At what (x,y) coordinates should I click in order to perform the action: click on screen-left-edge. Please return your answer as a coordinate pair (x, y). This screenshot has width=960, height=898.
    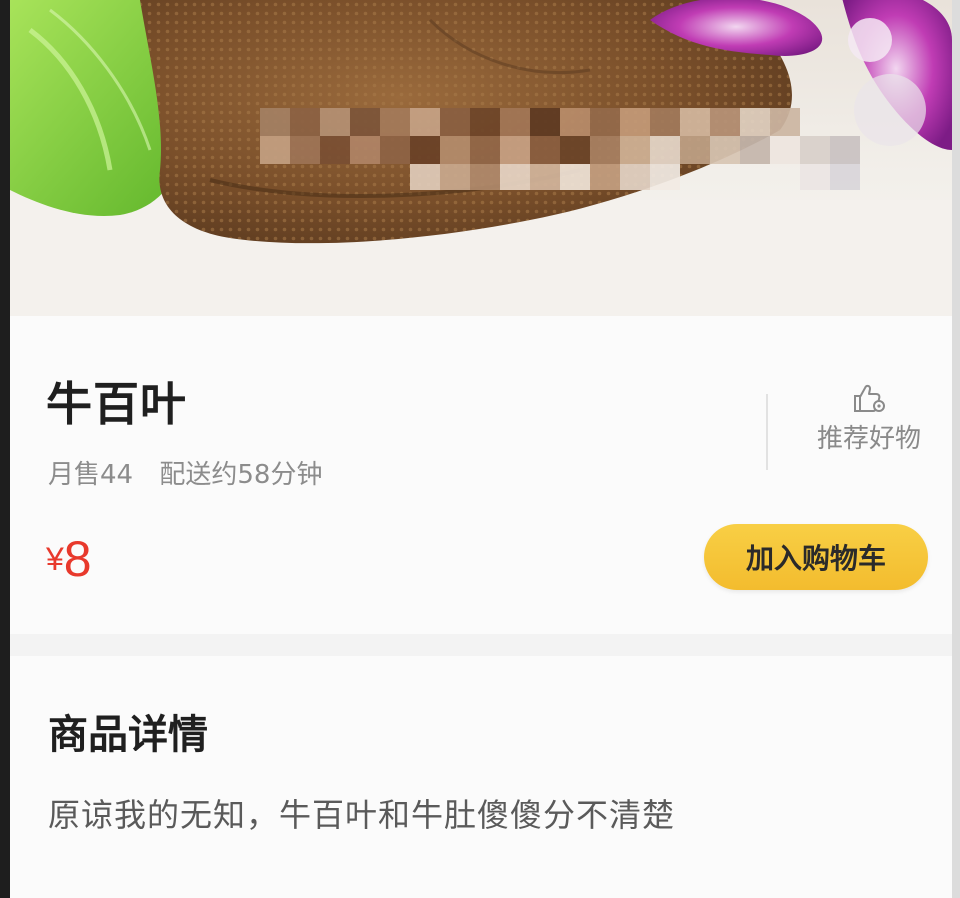
    Looking at the image, I should click on (5, 449).